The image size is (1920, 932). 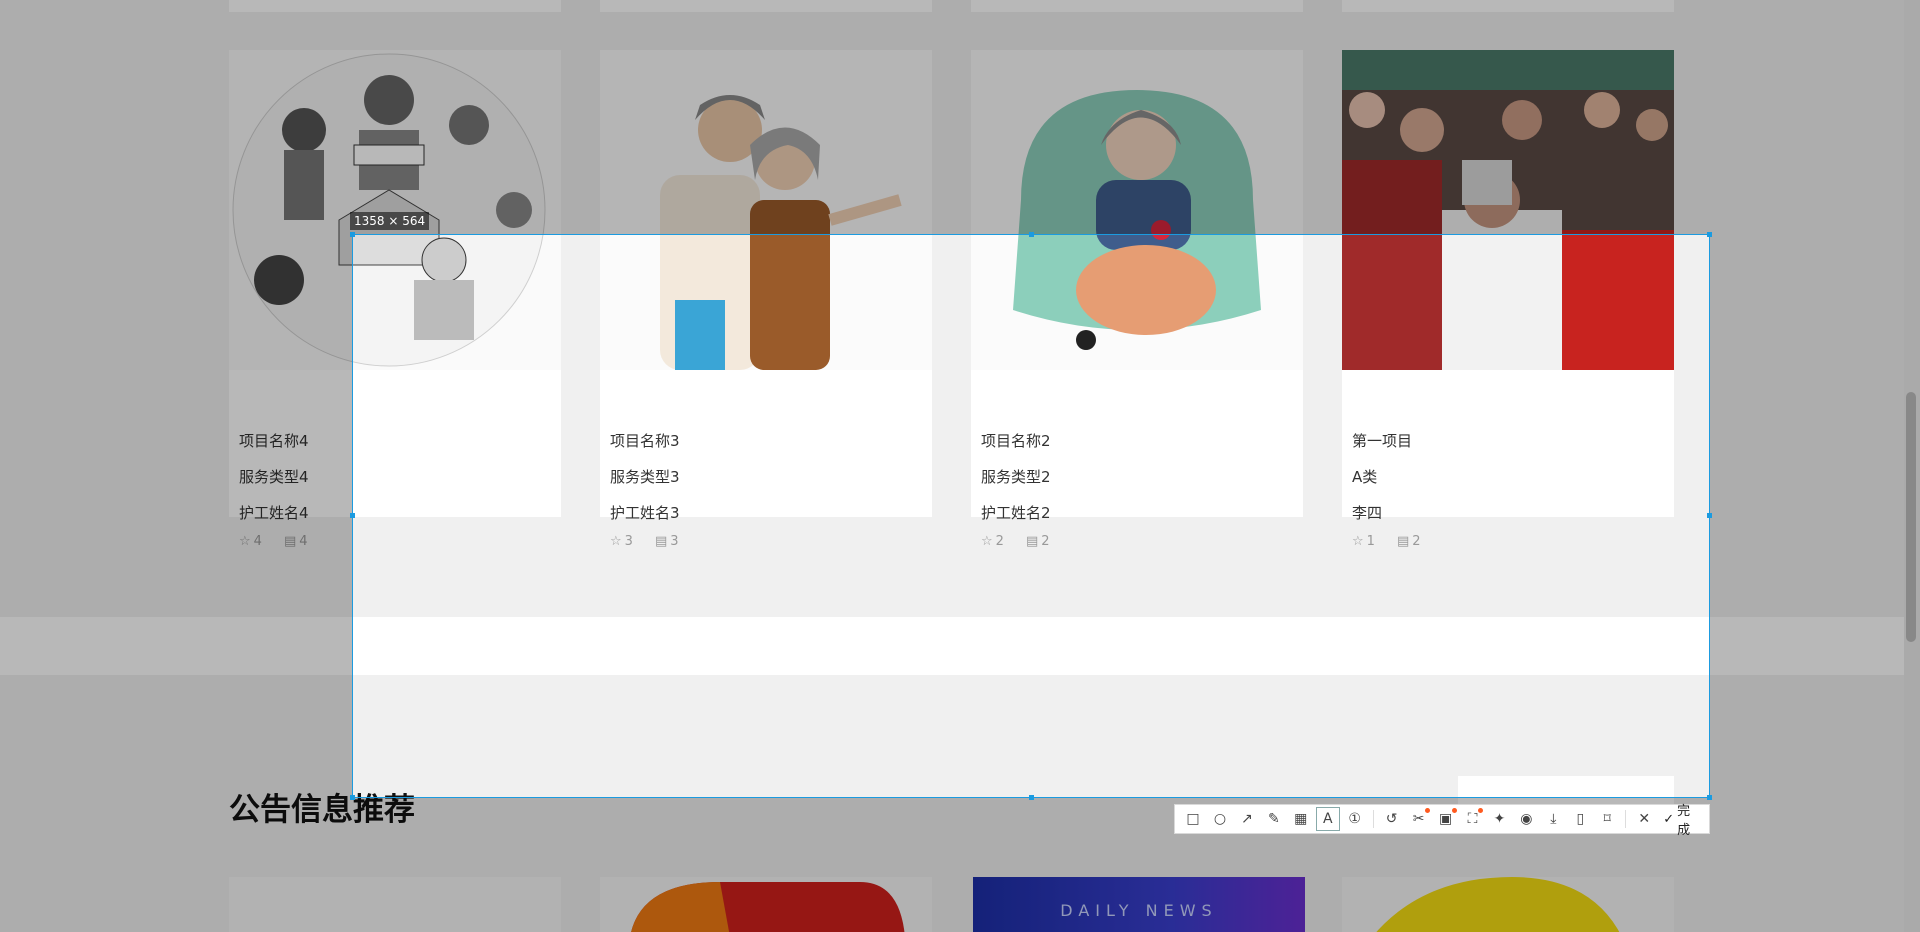 What do you see at coordinates (1644, 819) in the screenshot?
I see `close-icon: ✕` at bounding box center [1644, 819].